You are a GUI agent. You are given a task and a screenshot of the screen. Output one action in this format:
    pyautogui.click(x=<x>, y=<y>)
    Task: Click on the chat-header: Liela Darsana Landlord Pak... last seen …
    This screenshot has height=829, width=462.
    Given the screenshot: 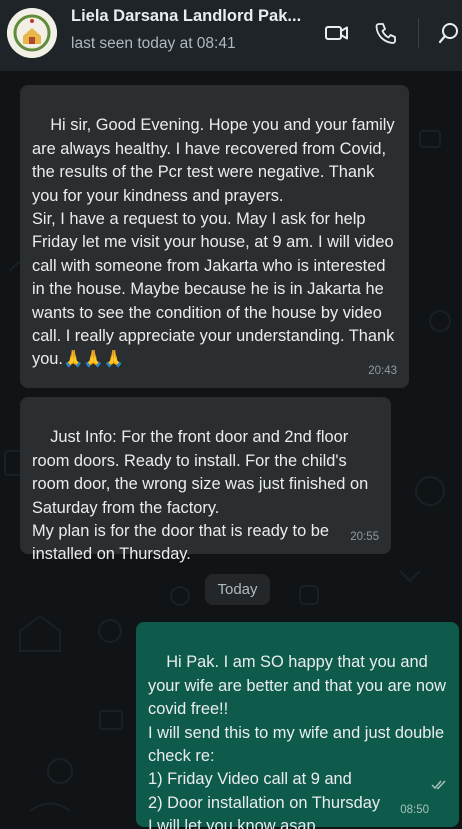 What is the action you would take?
    pyautogui.click(x=231, y=35)
    